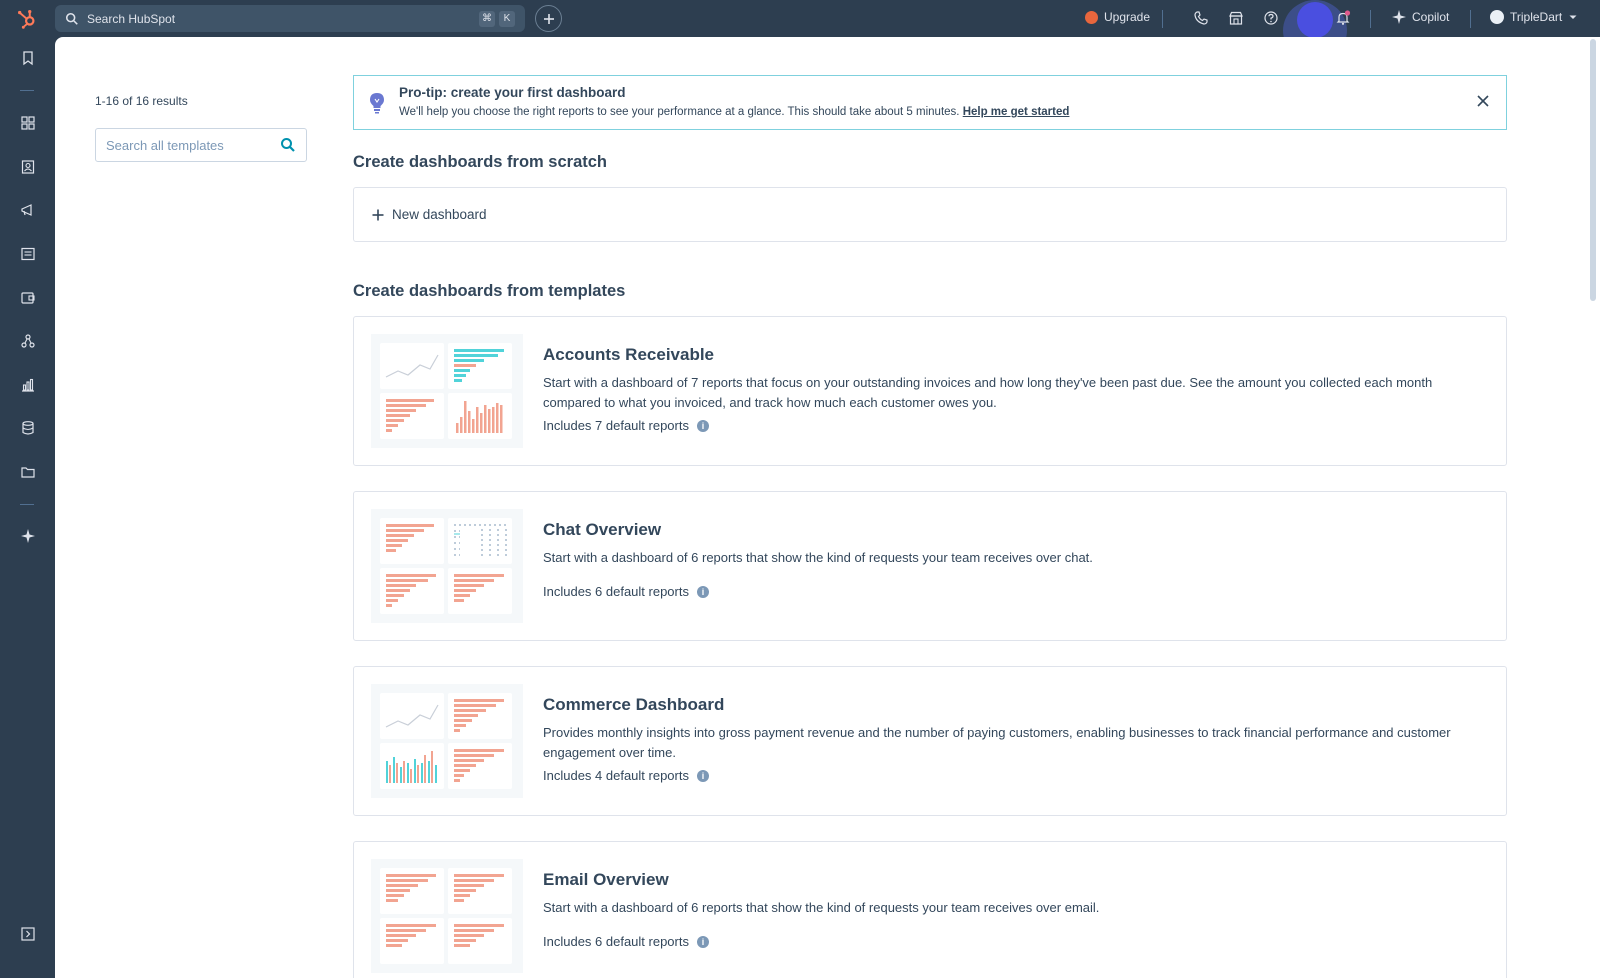 This screenshot has height=978, width=1600. What do you see at coordinates (28, 428) in the screenshot?
I see `data-management-icon` at bounding box center [28, 428].